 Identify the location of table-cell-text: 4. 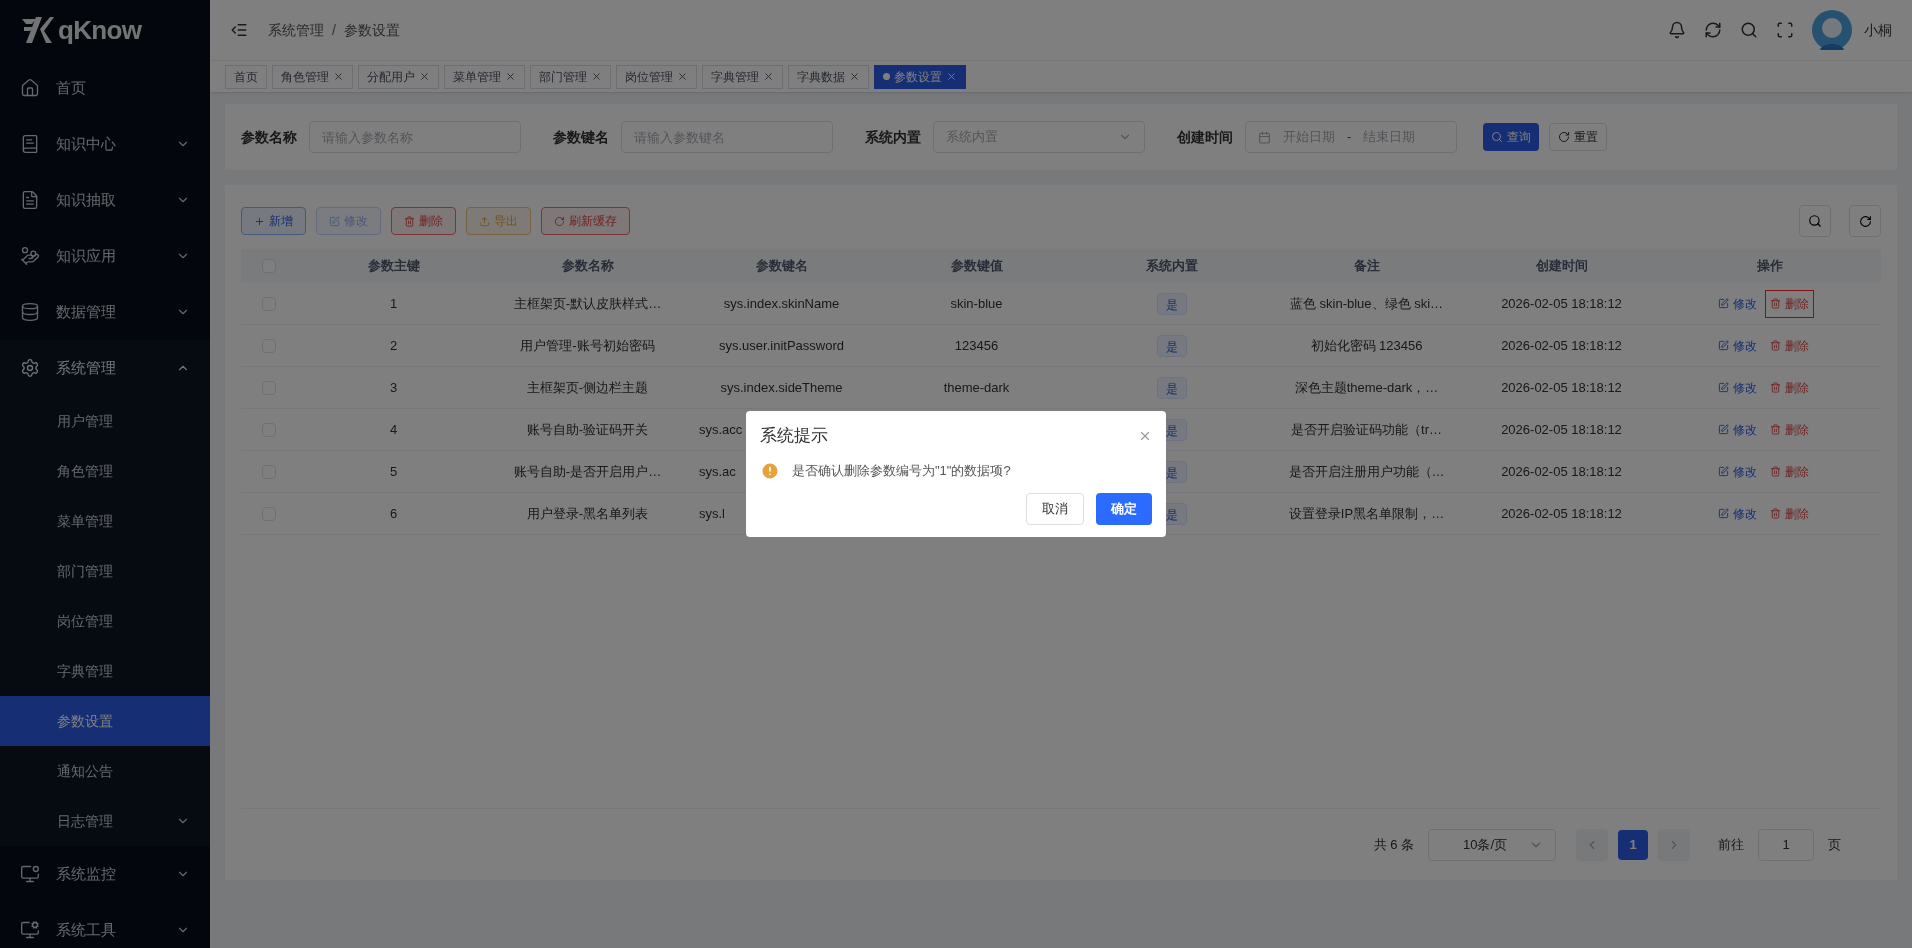
(393, 429).